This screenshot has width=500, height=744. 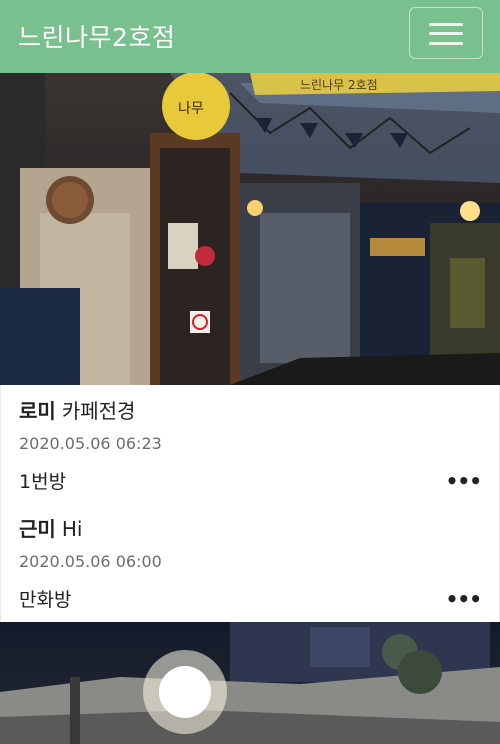 What do you see at coordinates (37, 529) in the screenshot?
I see `post-author: 근미` at bounding box center [37, 529].